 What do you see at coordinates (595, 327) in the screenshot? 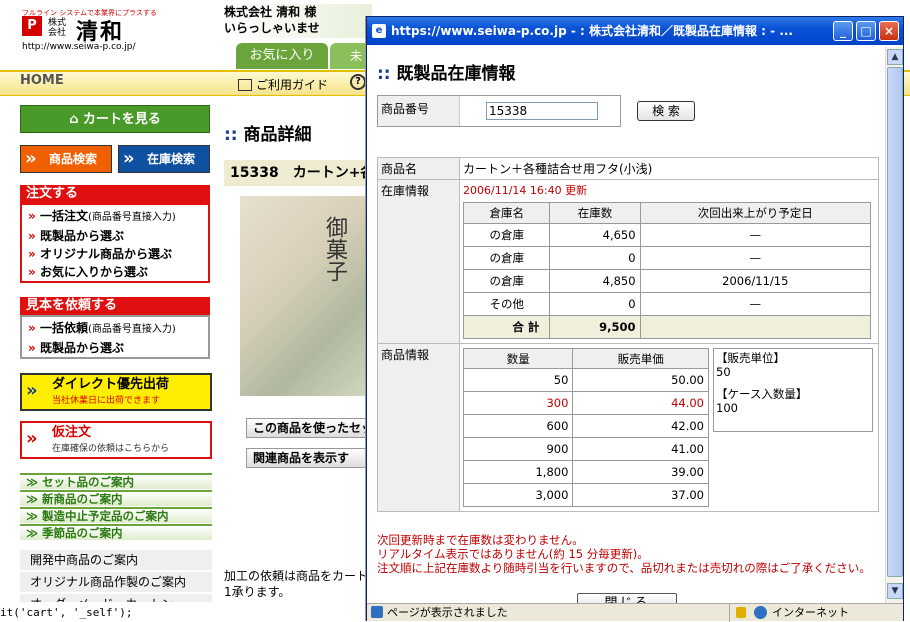
I see `total-value: 9,500` at bounding box center [595, 327].